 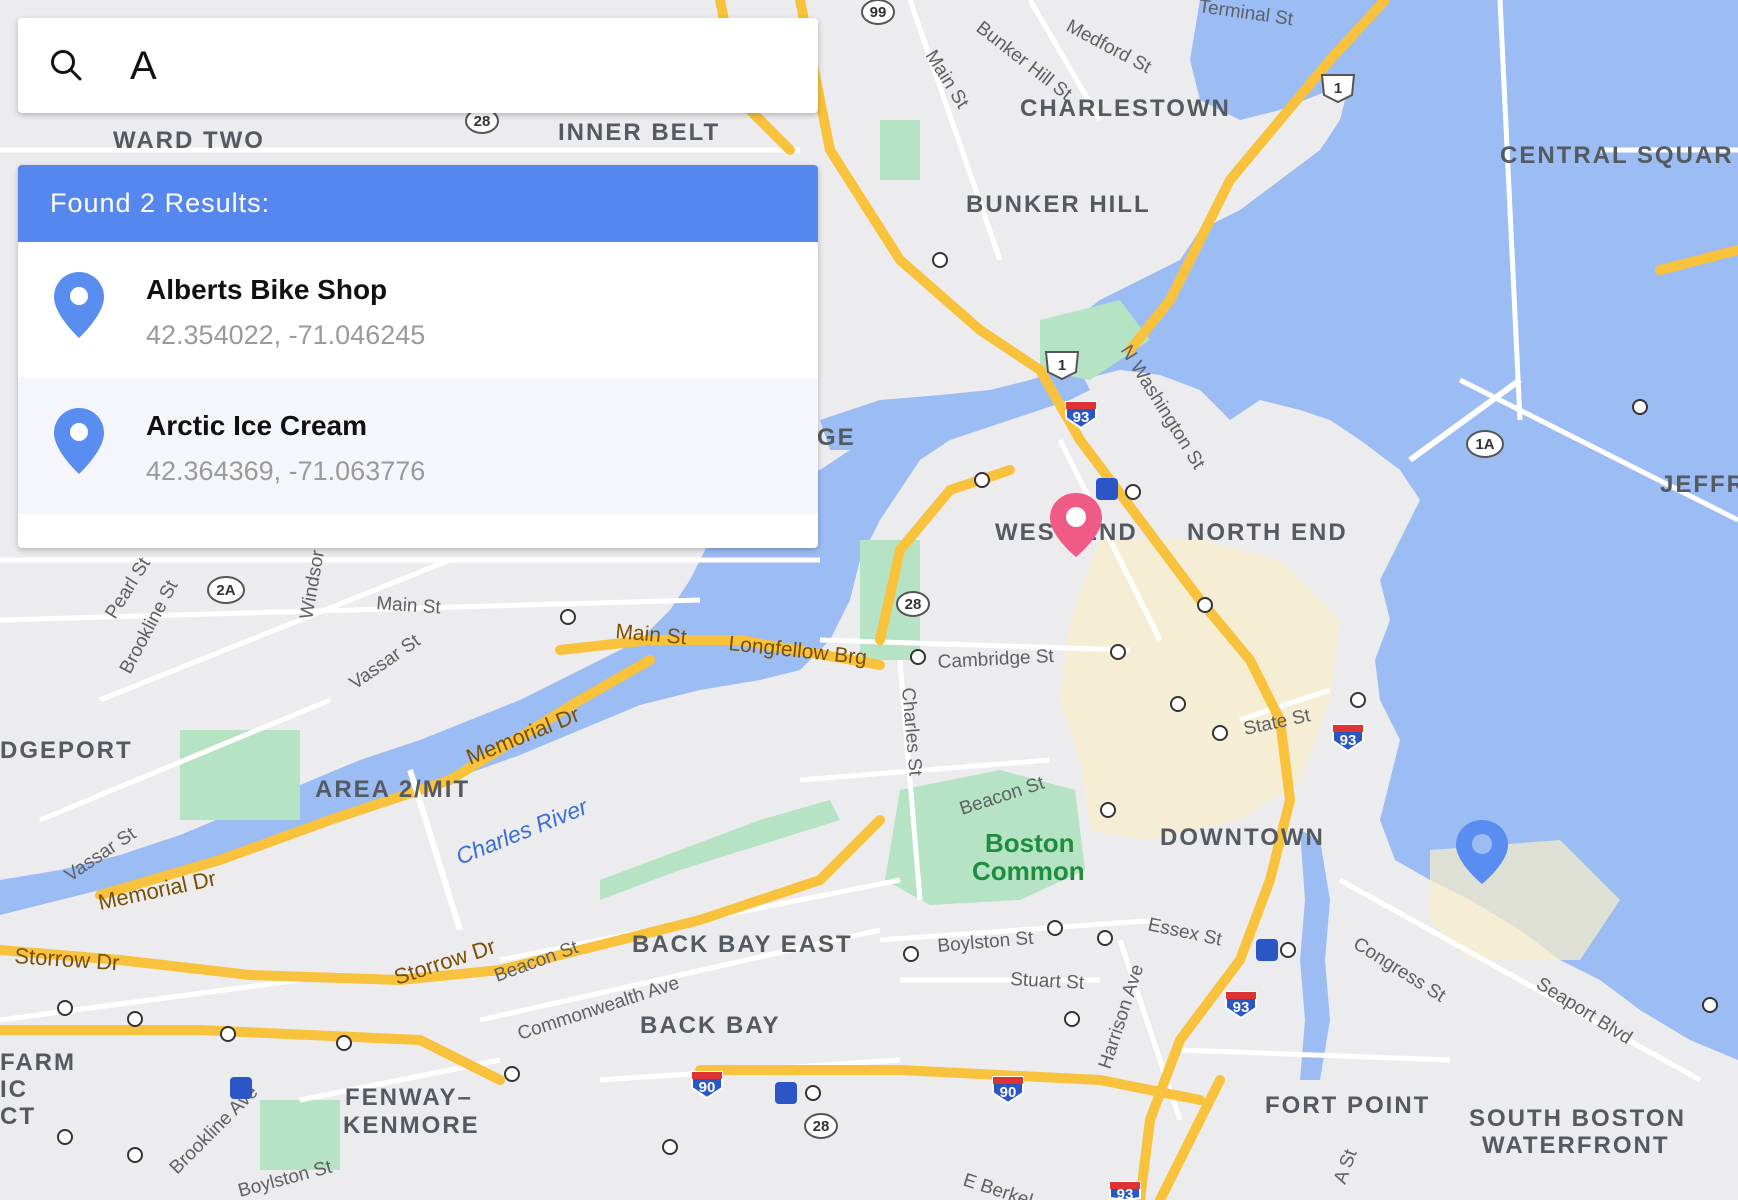 What do you see at coordinates (14, 1089) in the screenshot?
I see `svg-text: IC` at bounding box center [14, 1089].